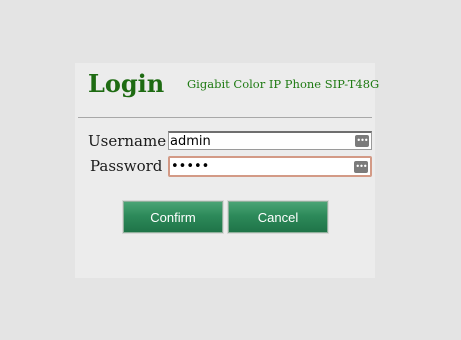  Describe the element at coordinates (173, 217) in the screenshot. I see `confirm-button: Confirm` at that location.